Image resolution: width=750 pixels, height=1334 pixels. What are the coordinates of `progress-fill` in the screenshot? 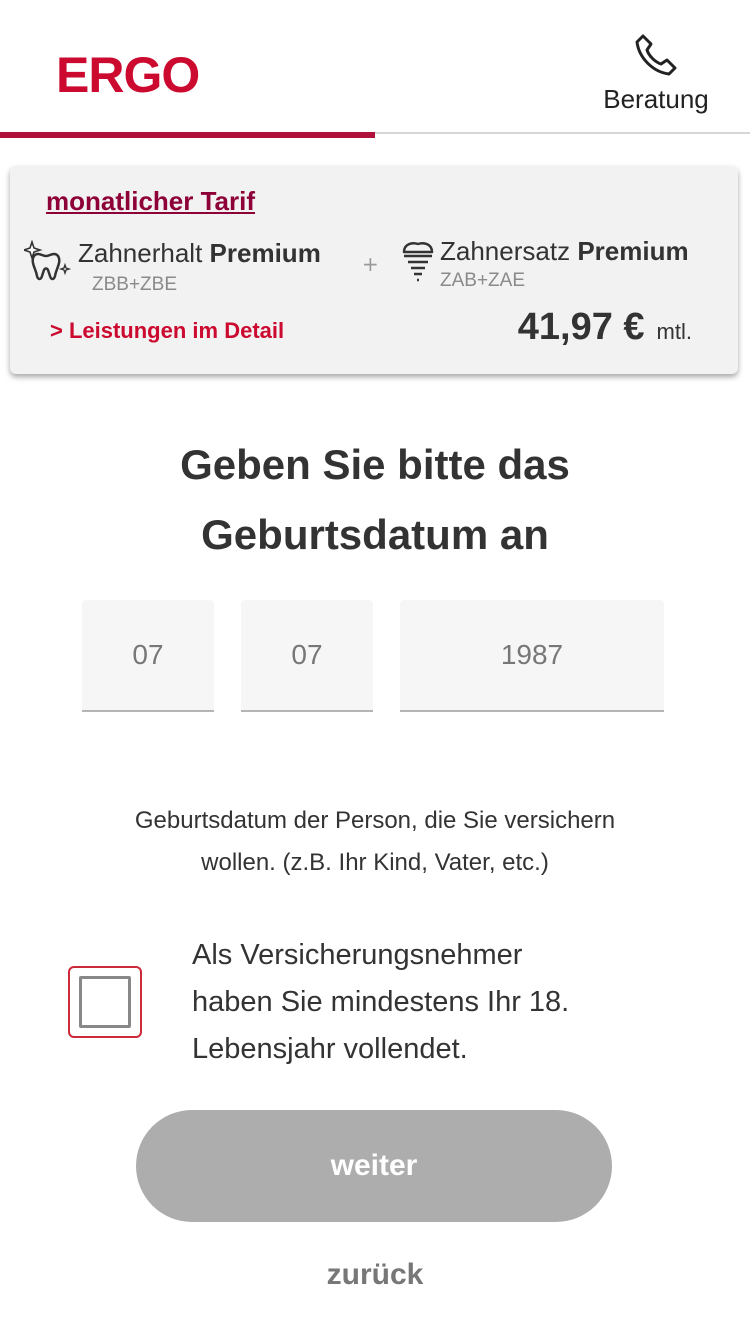 It's located at (187, 135).